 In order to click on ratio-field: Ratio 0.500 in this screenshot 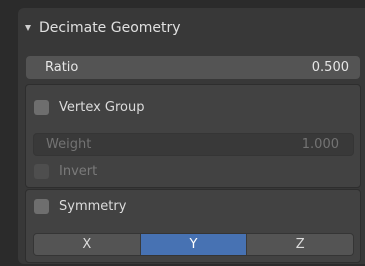, I will do `click(193, 67)`.